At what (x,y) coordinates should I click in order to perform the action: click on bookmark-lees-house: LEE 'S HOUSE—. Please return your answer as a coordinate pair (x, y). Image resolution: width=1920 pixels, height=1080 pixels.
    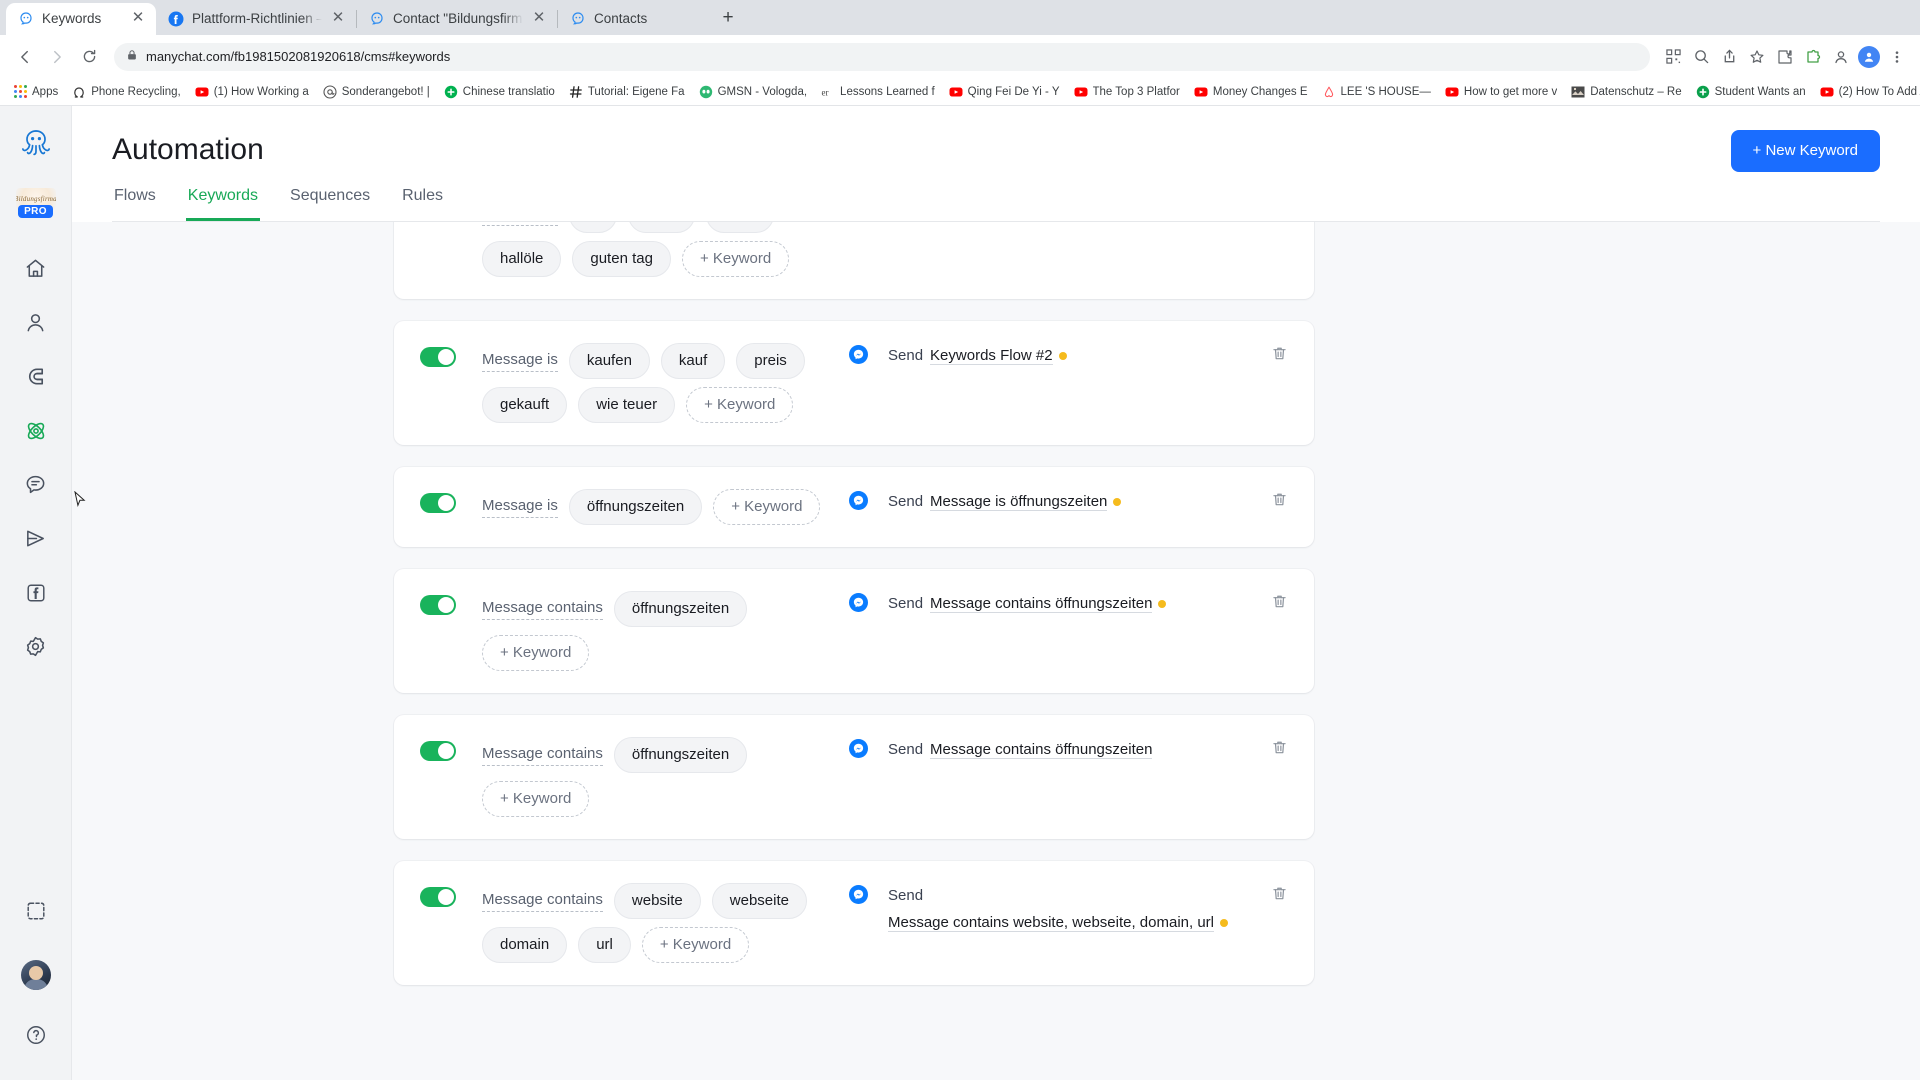
    Looking at the image, I should click on (1376, 92).